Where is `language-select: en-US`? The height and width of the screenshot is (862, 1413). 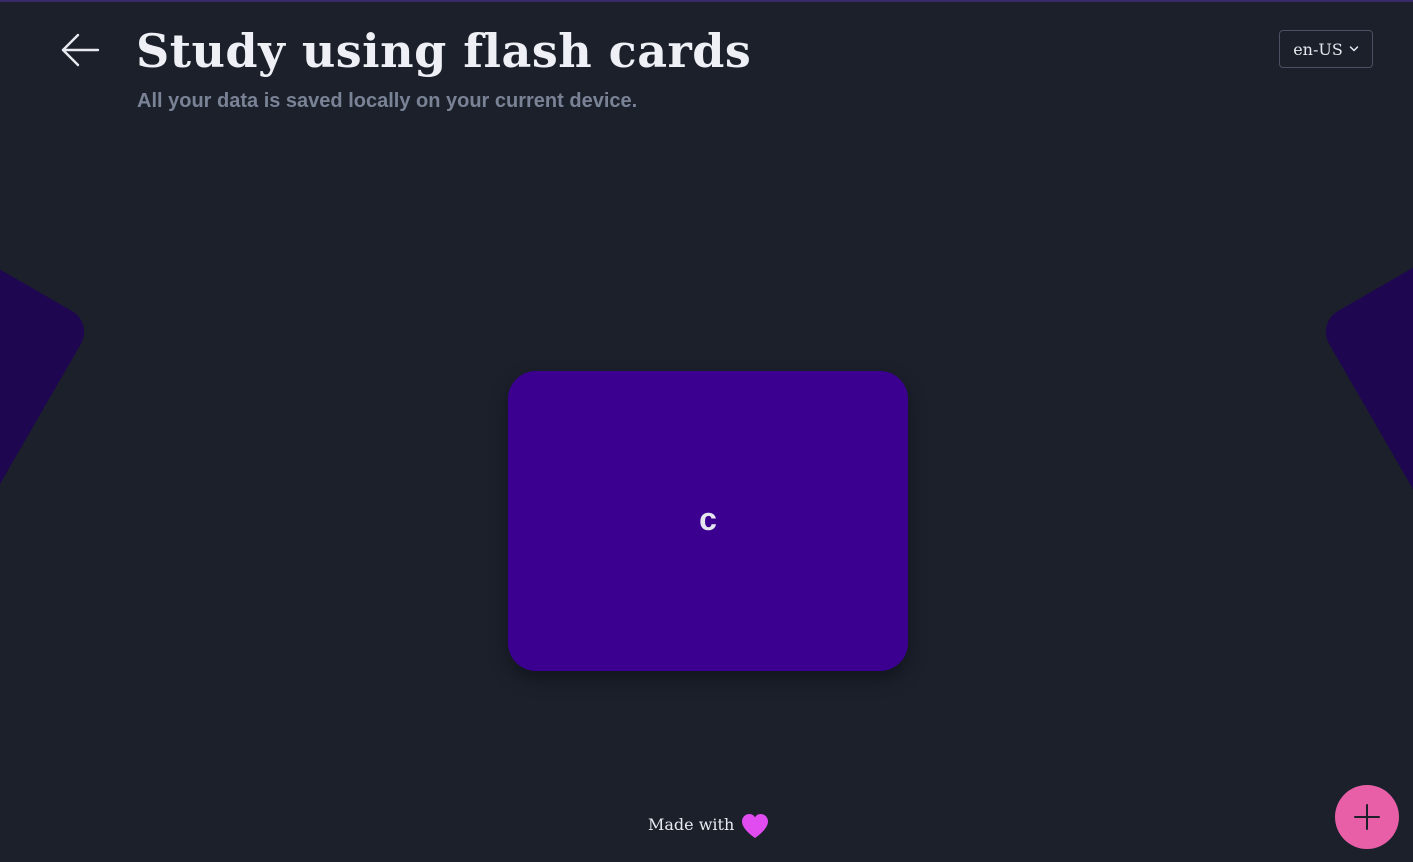 language-select: en-US is located at coordinates (1326, 49).